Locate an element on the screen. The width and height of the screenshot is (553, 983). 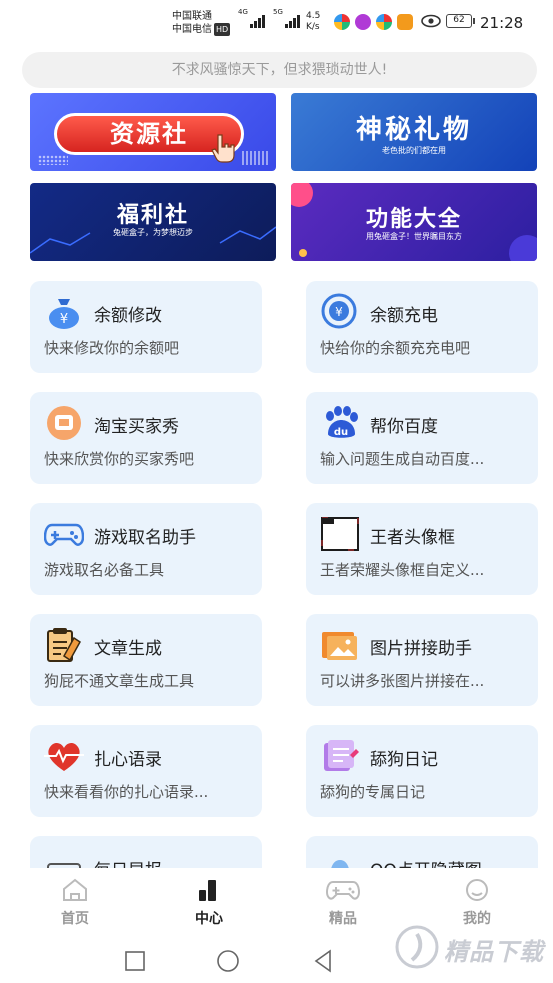
qq-icon is located at coordinates (340, 865).